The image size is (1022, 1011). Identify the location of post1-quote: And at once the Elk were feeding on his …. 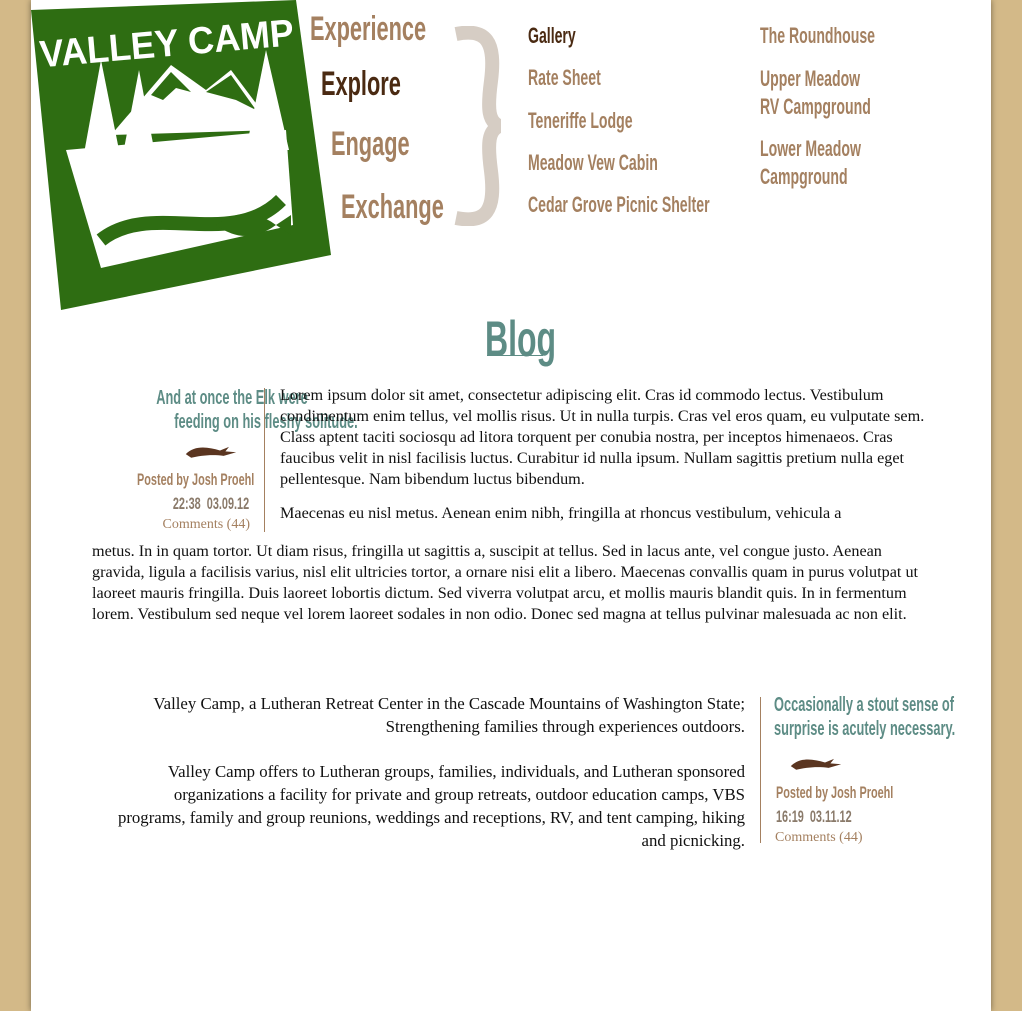
(257, 410).